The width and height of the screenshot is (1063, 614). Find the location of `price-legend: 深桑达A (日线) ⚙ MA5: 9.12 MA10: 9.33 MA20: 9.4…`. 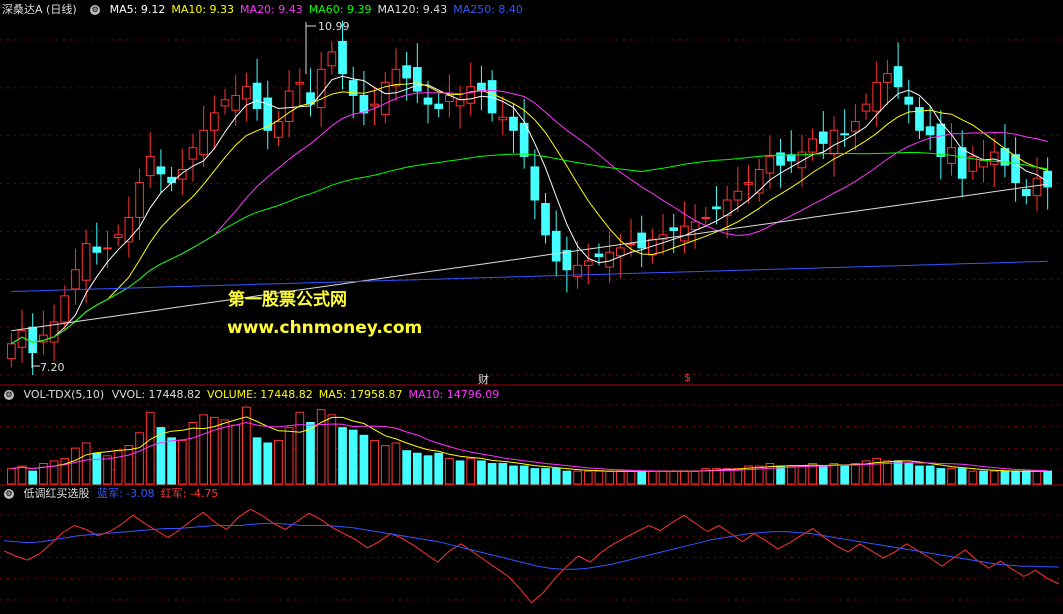

price-legend: 深桑达A (日线) ⚙ MA5: 9.12 MA10: 9.33 MA20: 9.4… is located at coordinates (267, 9).